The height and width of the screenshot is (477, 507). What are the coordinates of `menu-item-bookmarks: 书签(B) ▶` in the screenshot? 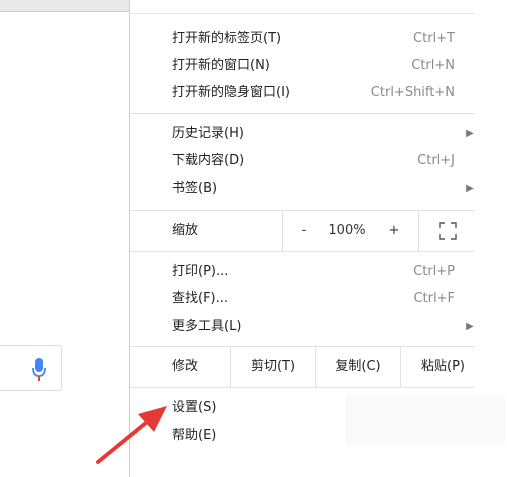 It's located at (302, 188).